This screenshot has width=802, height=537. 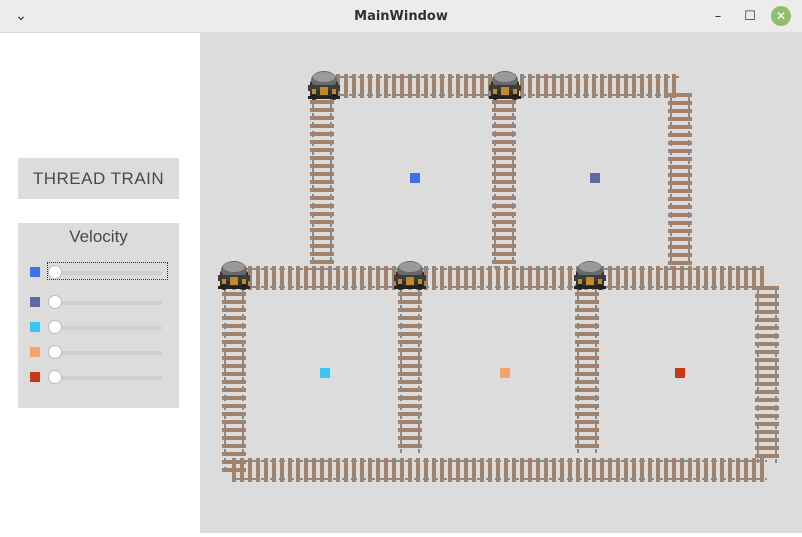 What do you see at coordinates (98, 315) in the screenshot?
I see `velocity-panel: Velocity` at bounding box center [98, 315].